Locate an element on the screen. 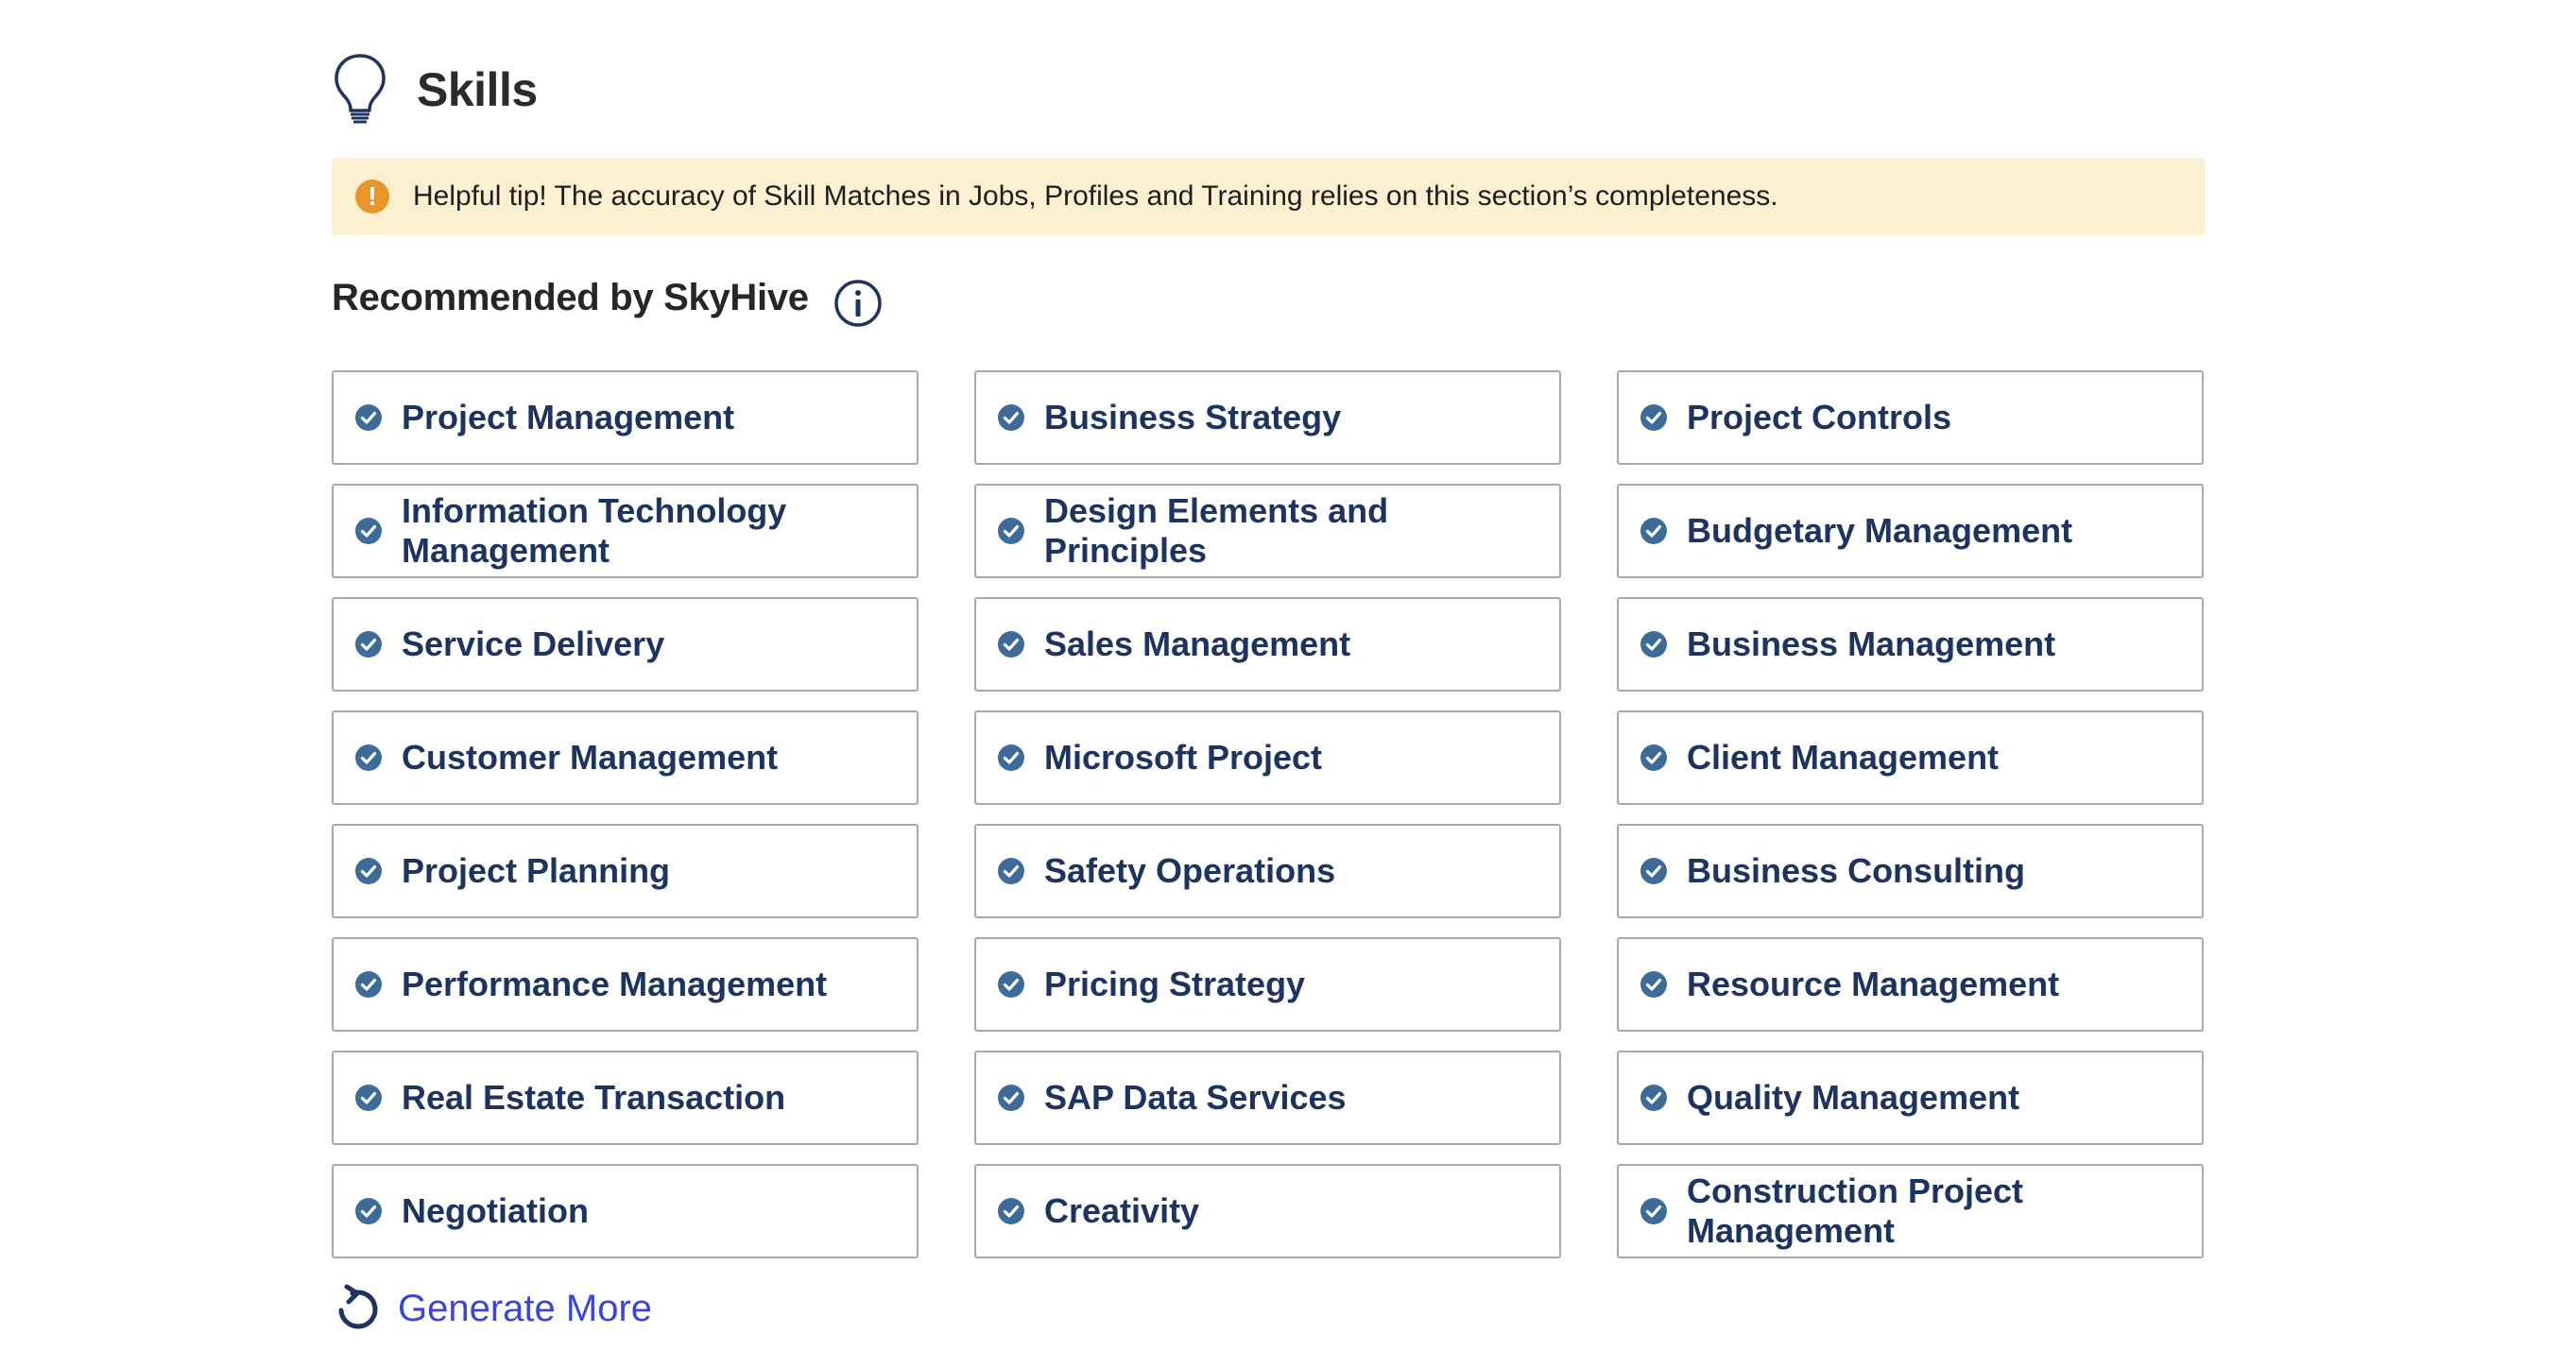 The height and width of the screenshot is (1368, 2576). skill-label: Real Estate Transaction is located at coordinates (594, 1098).